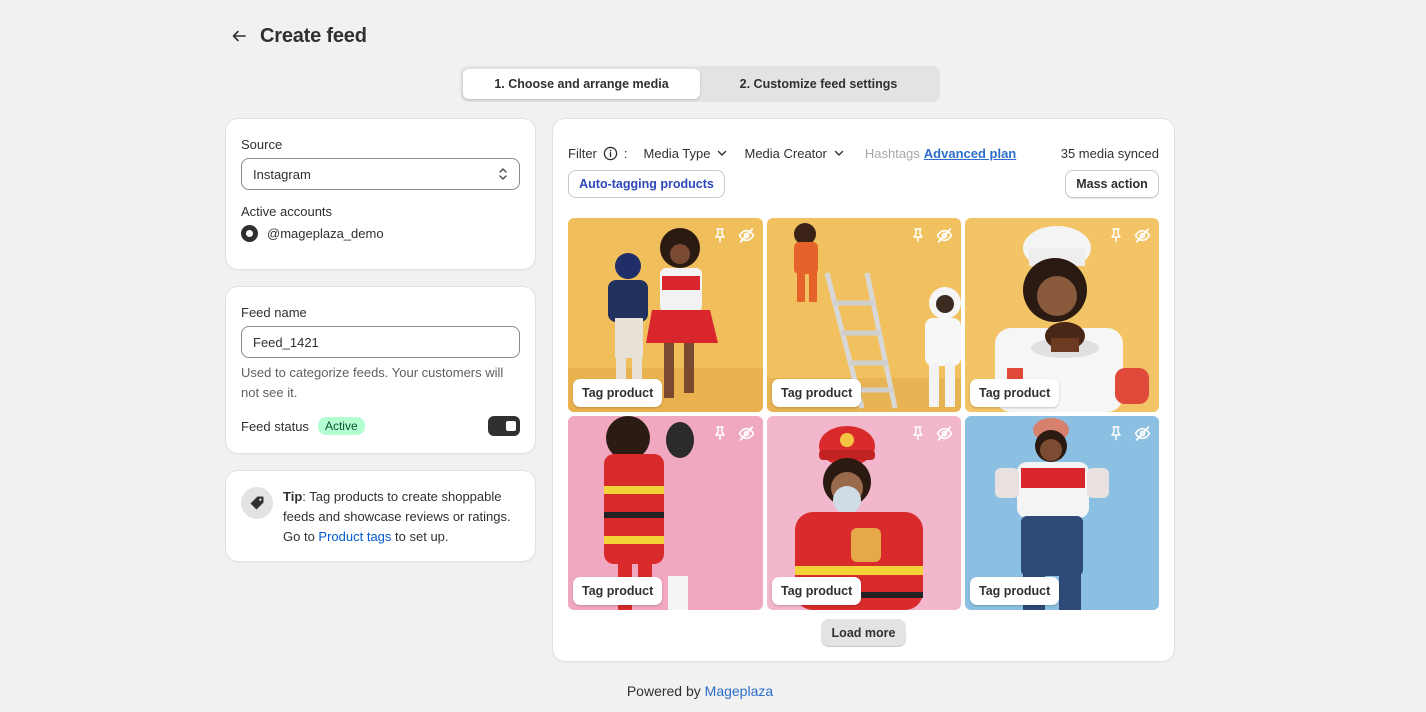  Describe the element at coordinates (274, 312) in the screenshot. I see `feed-name-label: Feed name` at that location.